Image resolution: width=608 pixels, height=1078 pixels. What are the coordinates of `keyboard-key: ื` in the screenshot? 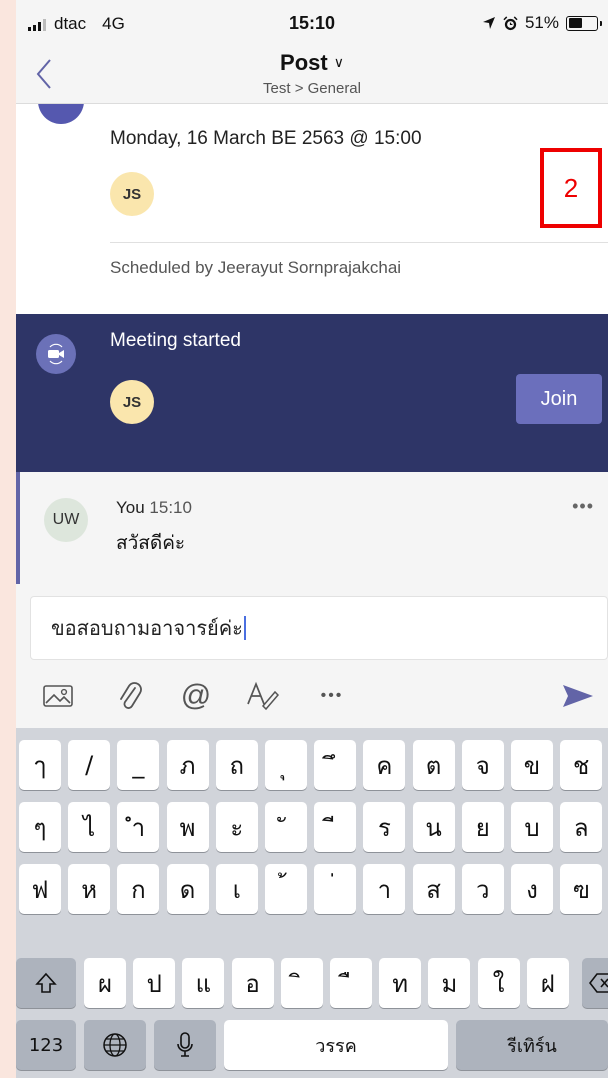 It's located at (351, 983).